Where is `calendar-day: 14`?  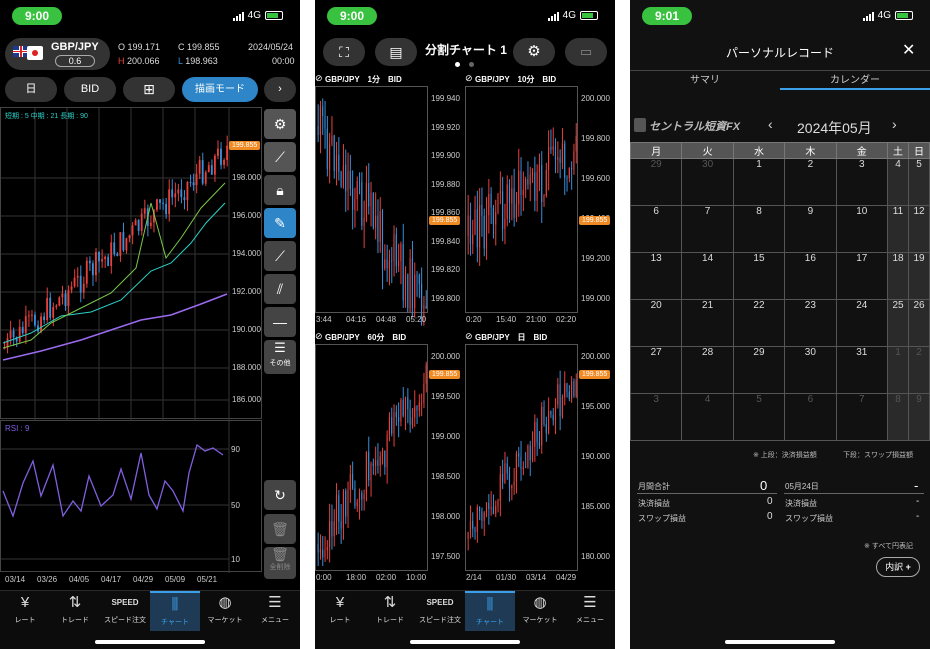
calendar-day: 14 is located at coordinates (707, 276).